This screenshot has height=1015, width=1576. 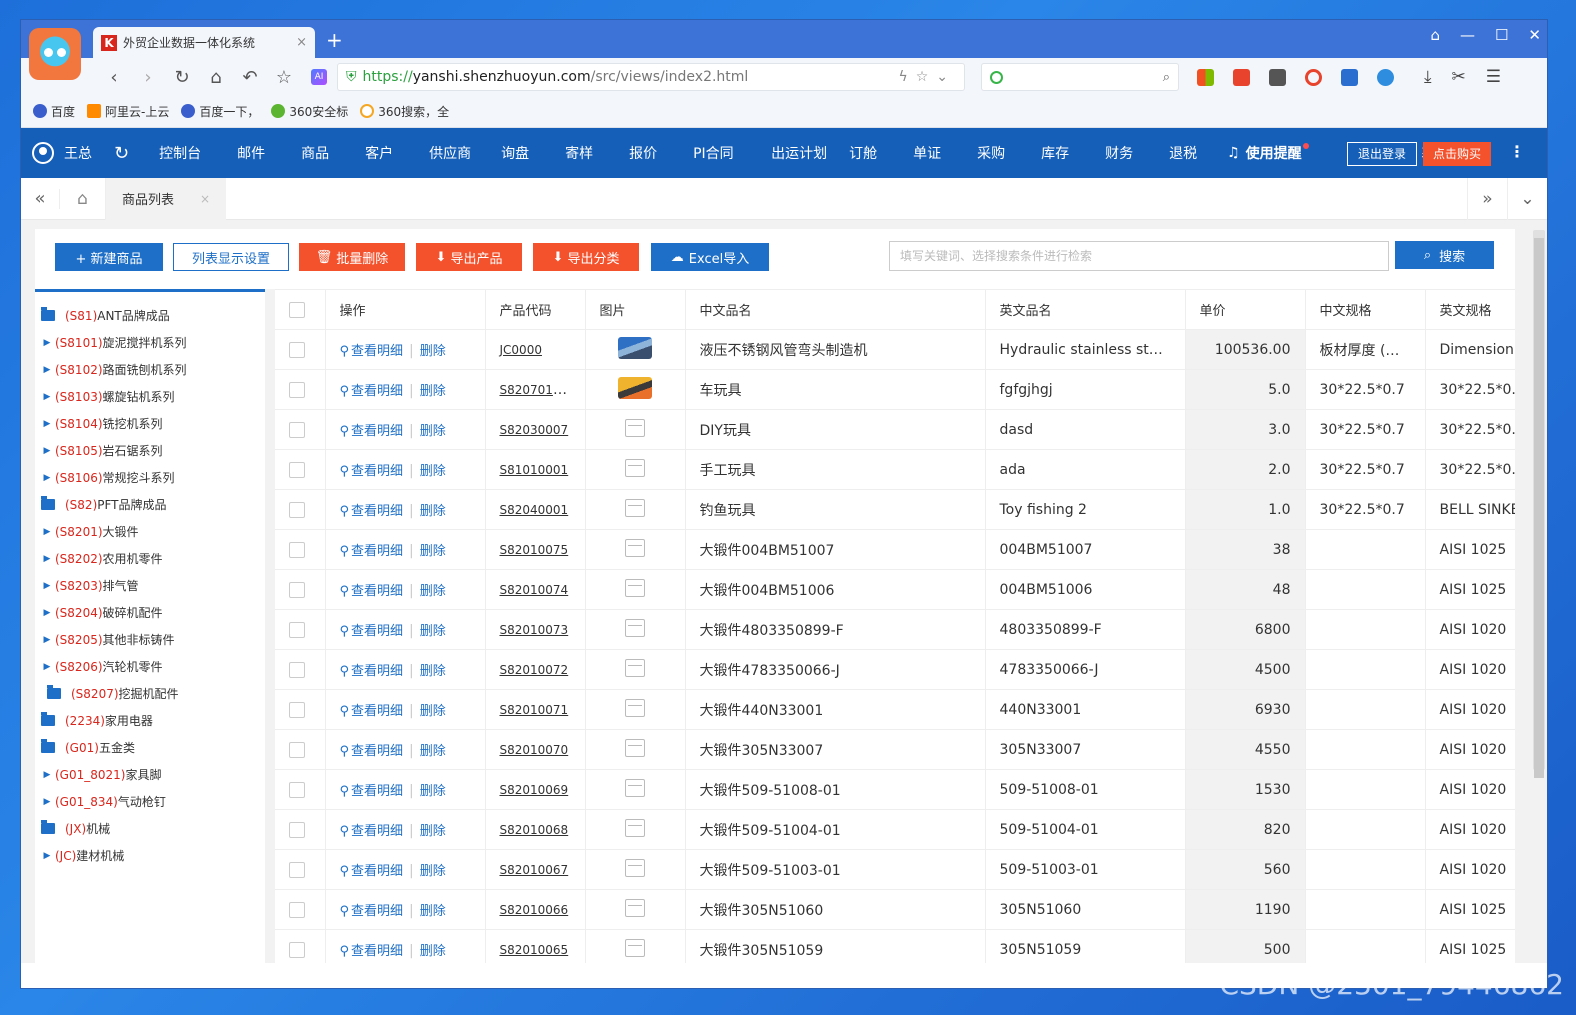 I want to click on batch-delete-button: 🗑 批量删除, so click(x=352, y=257).